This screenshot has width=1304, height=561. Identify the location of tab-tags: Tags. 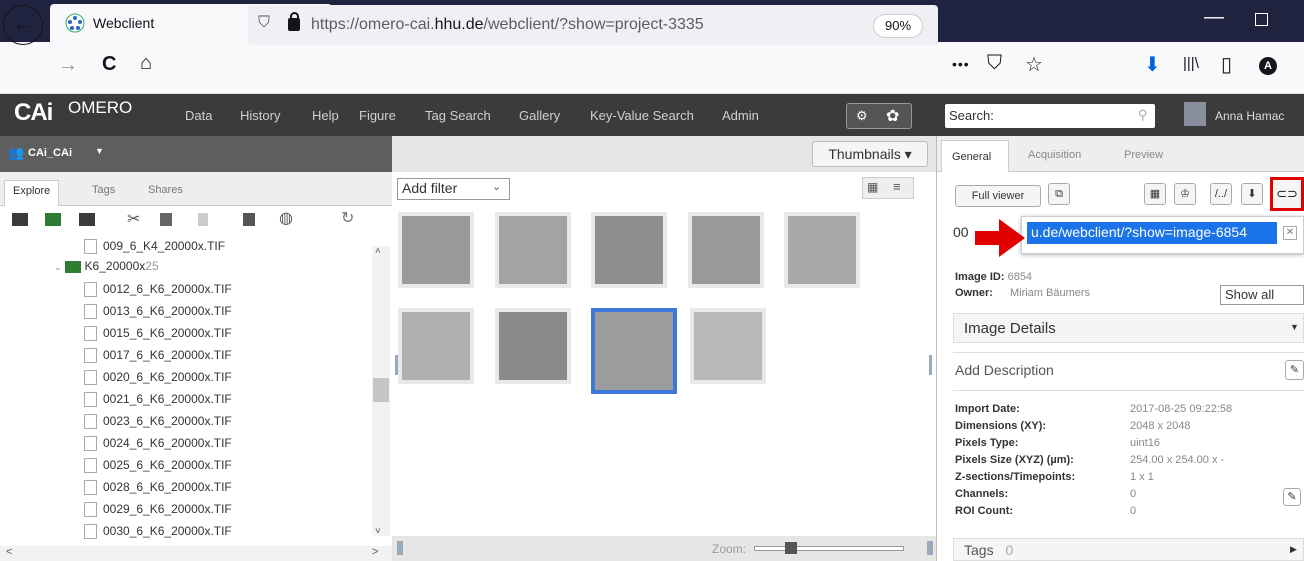
(103, 190).